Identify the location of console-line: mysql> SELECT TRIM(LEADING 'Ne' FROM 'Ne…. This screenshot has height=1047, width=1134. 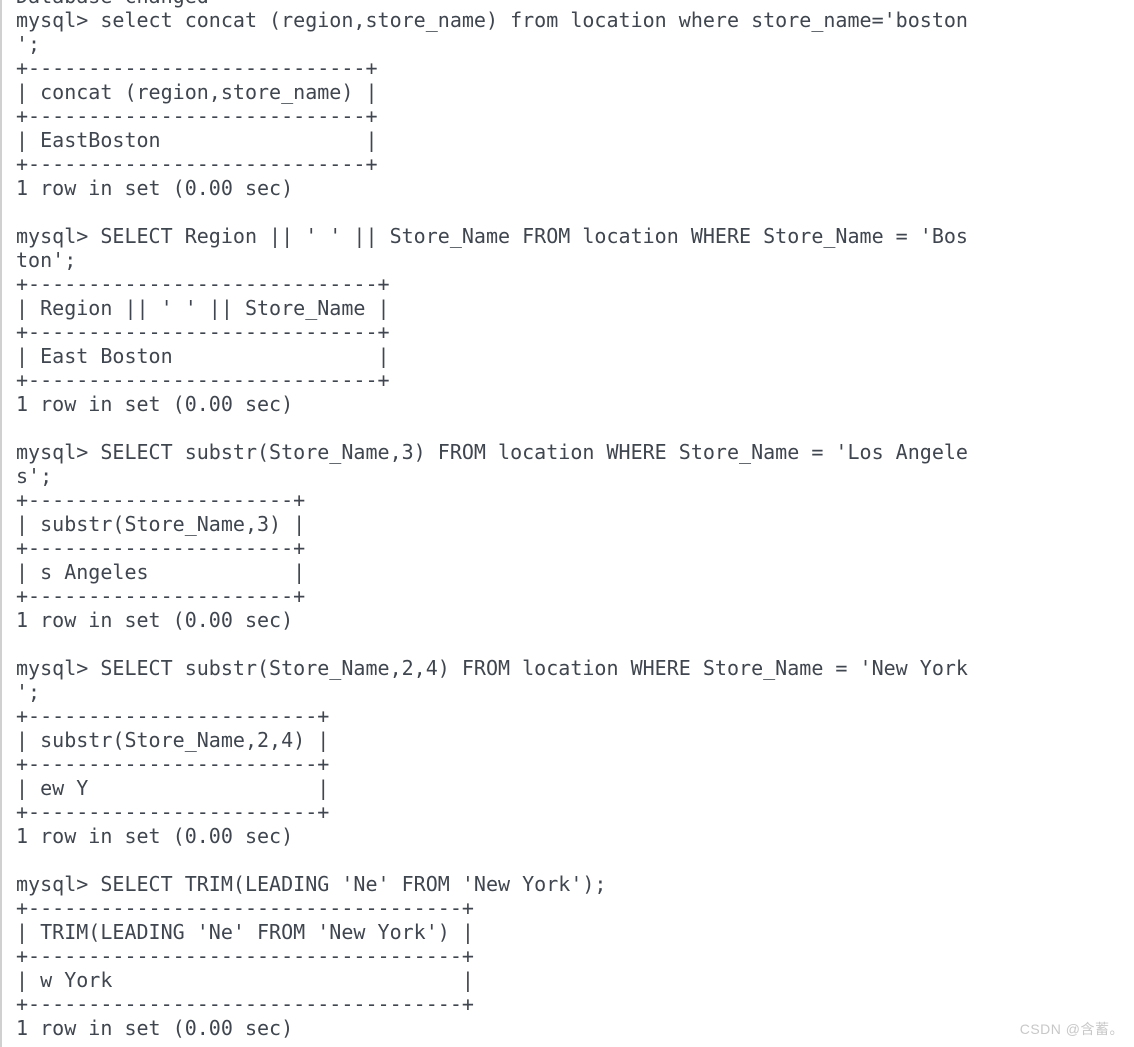
(311, 884).